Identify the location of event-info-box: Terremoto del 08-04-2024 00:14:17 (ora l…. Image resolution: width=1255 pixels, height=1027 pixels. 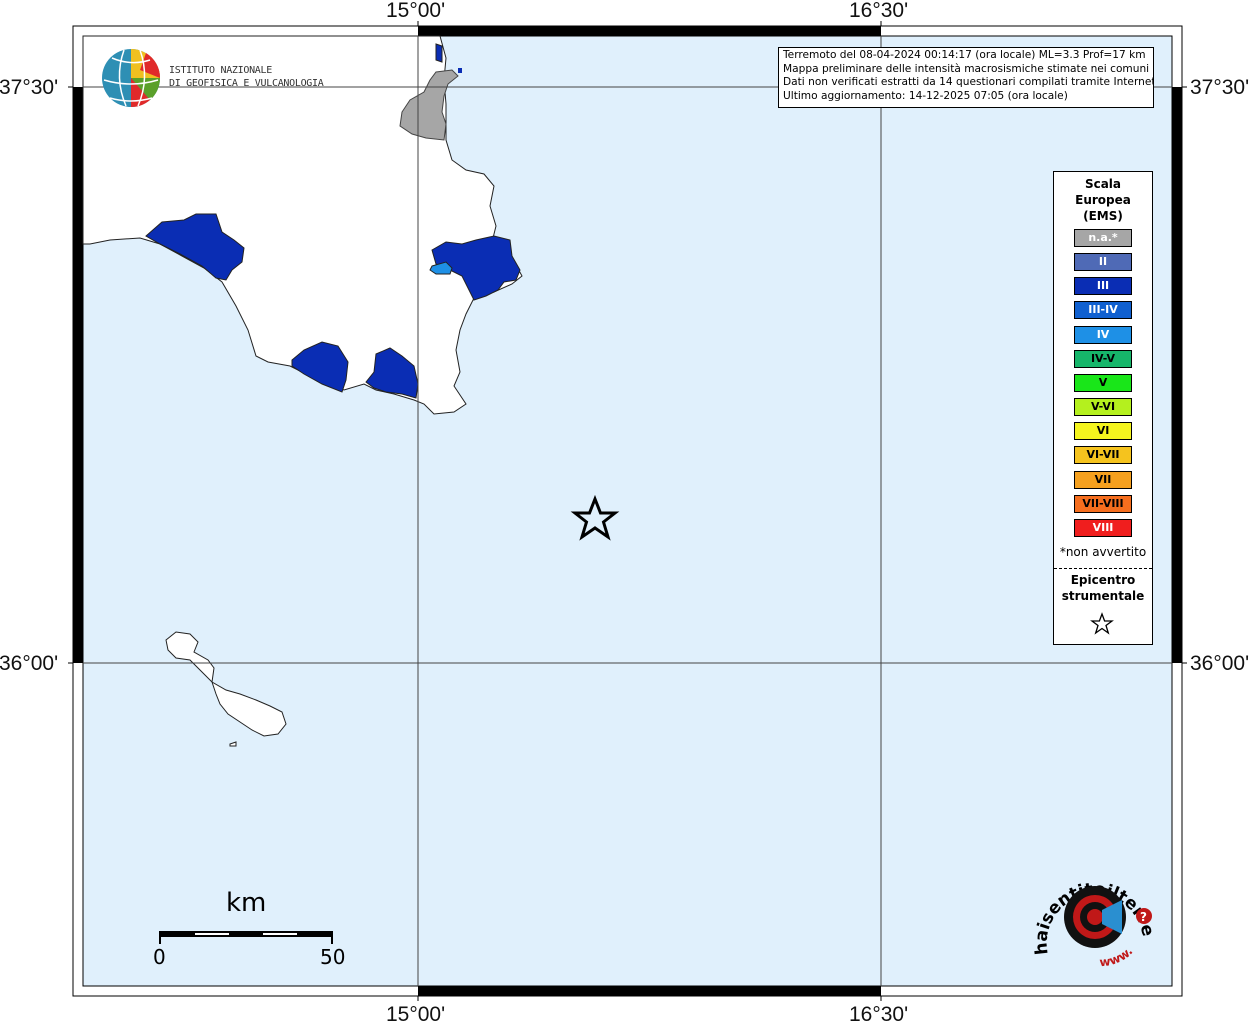
(966, 77).